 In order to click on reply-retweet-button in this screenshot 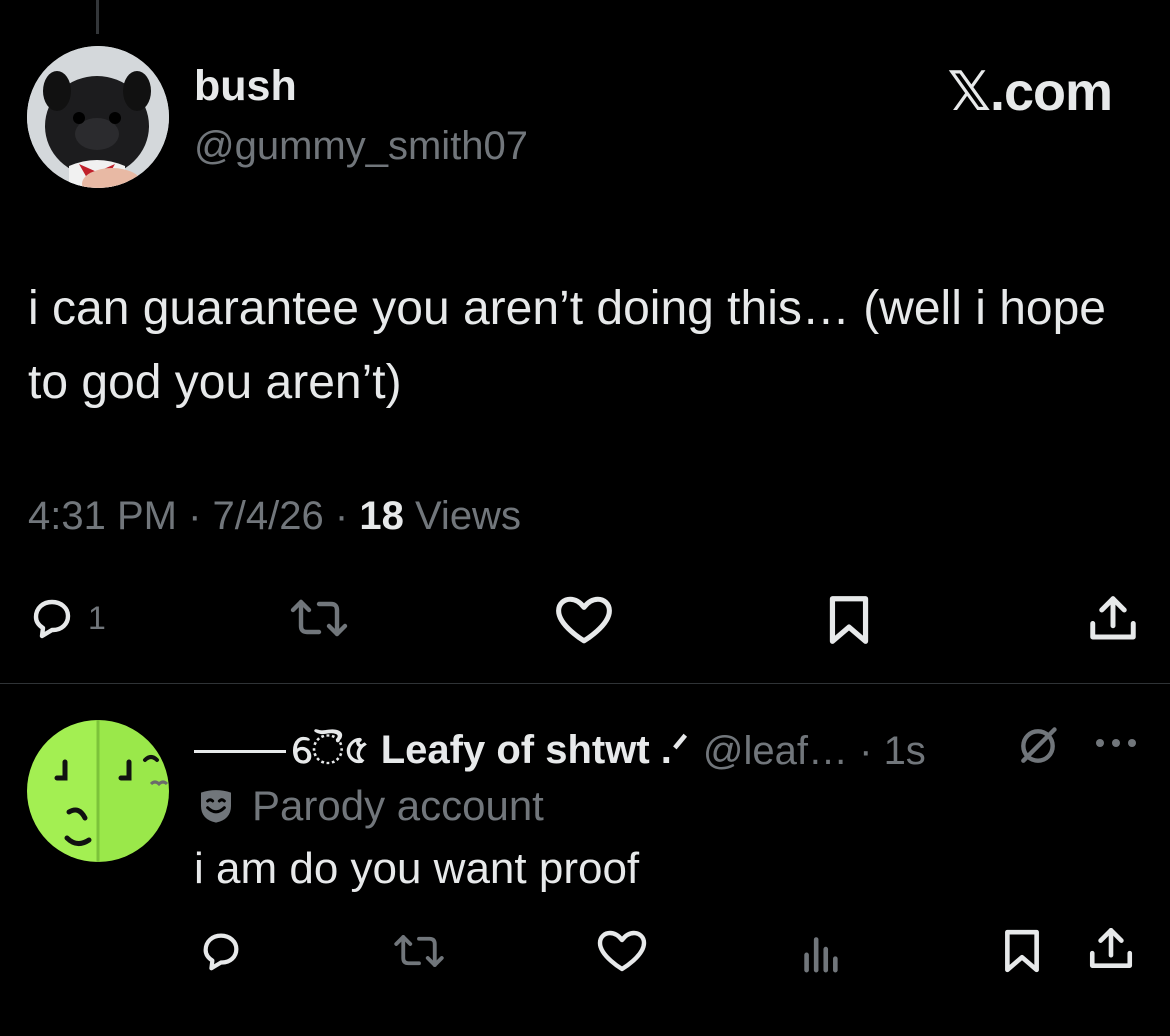, I will do `click(419, 951)`.